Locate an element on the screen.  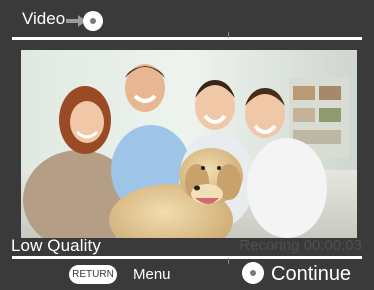
header: Video is located at coordinates (187, 19).